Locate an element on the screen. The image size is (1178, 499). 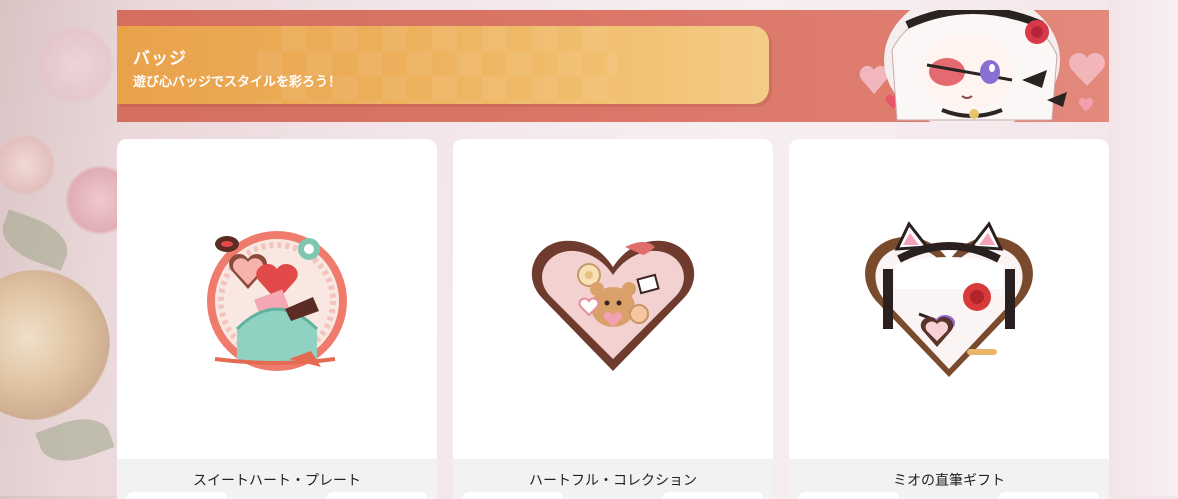
badge-name: スイートハート・プレート is located at coordinates (277, 481).